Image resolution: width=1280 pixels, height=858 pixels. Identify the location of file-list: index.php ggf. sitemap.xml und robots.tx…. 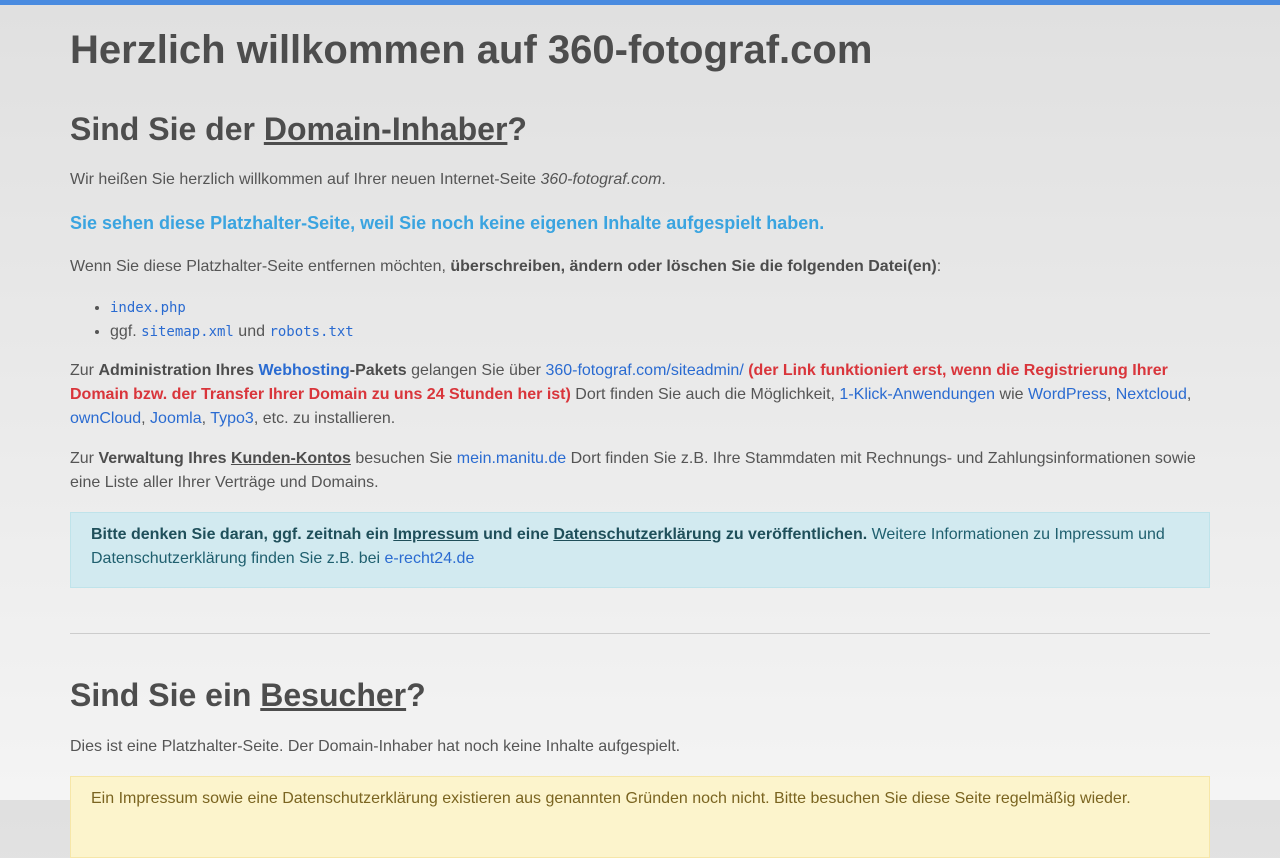
(212, 320).